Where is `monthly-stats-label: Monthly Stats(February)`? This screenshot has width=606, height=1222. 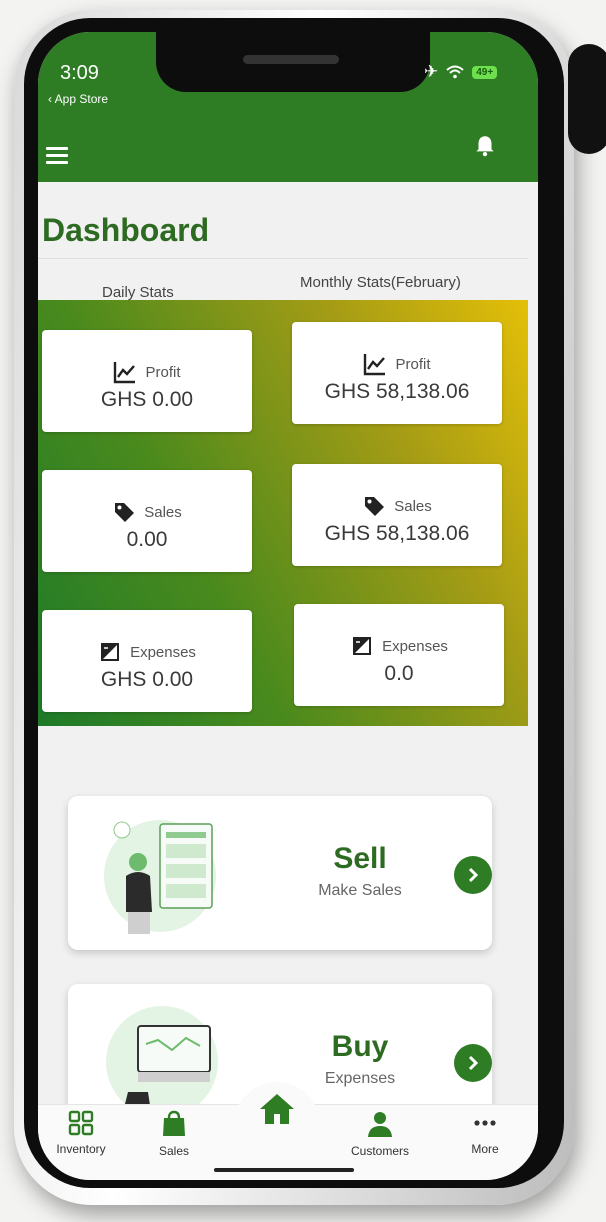
monthly-stats-label: Monthly Stats(February) is located at coordinates (380, 282).